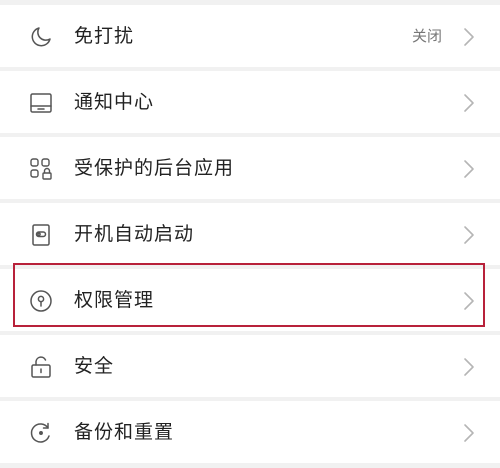 The height and width of the screenshot is (468, 500). Describe the element at coordinates (41, 235) in the screenshot. I see `auto-start-icon` at that location.